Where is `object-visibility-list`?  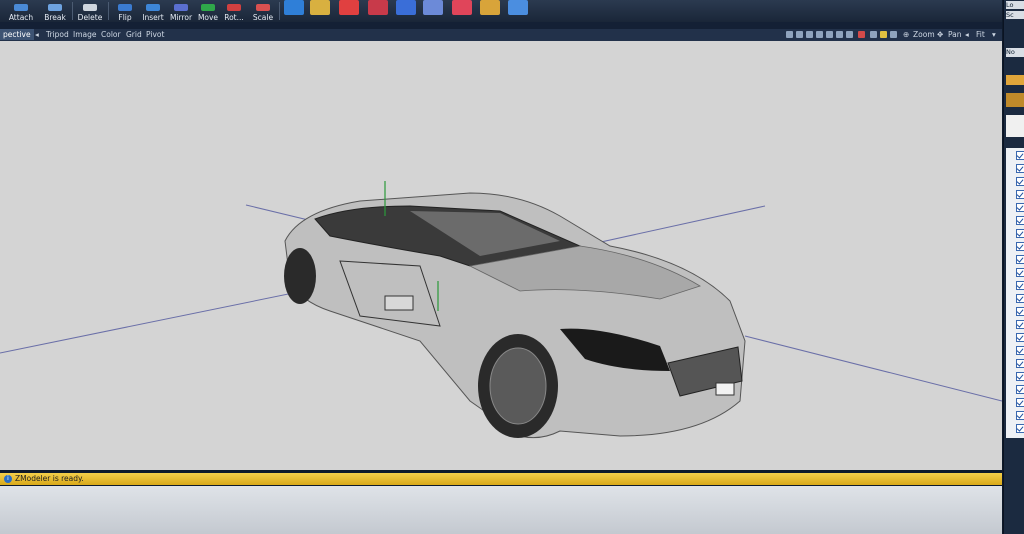
object-visibility-list is located at coordinates (1015, 293).